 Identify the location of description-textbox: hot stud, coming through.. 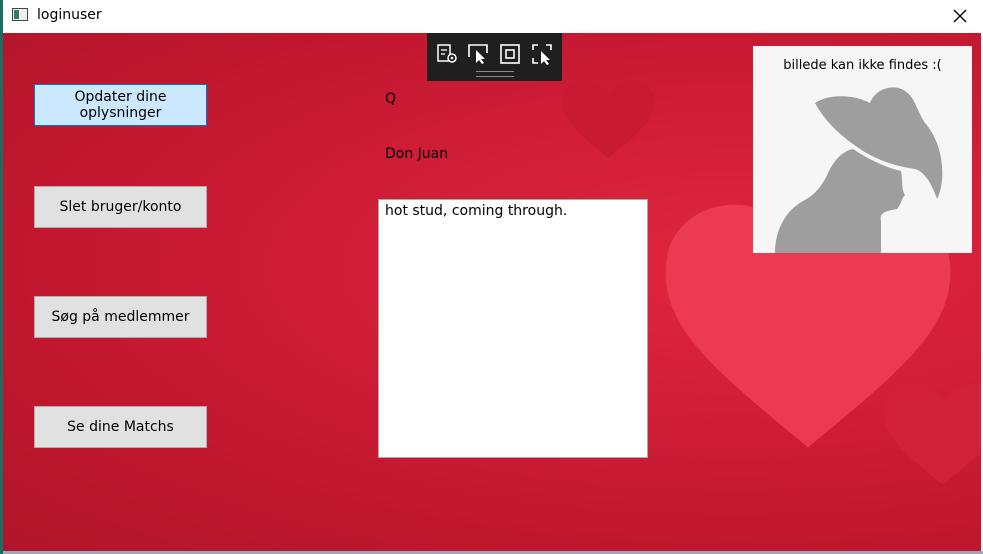
(513, 328).